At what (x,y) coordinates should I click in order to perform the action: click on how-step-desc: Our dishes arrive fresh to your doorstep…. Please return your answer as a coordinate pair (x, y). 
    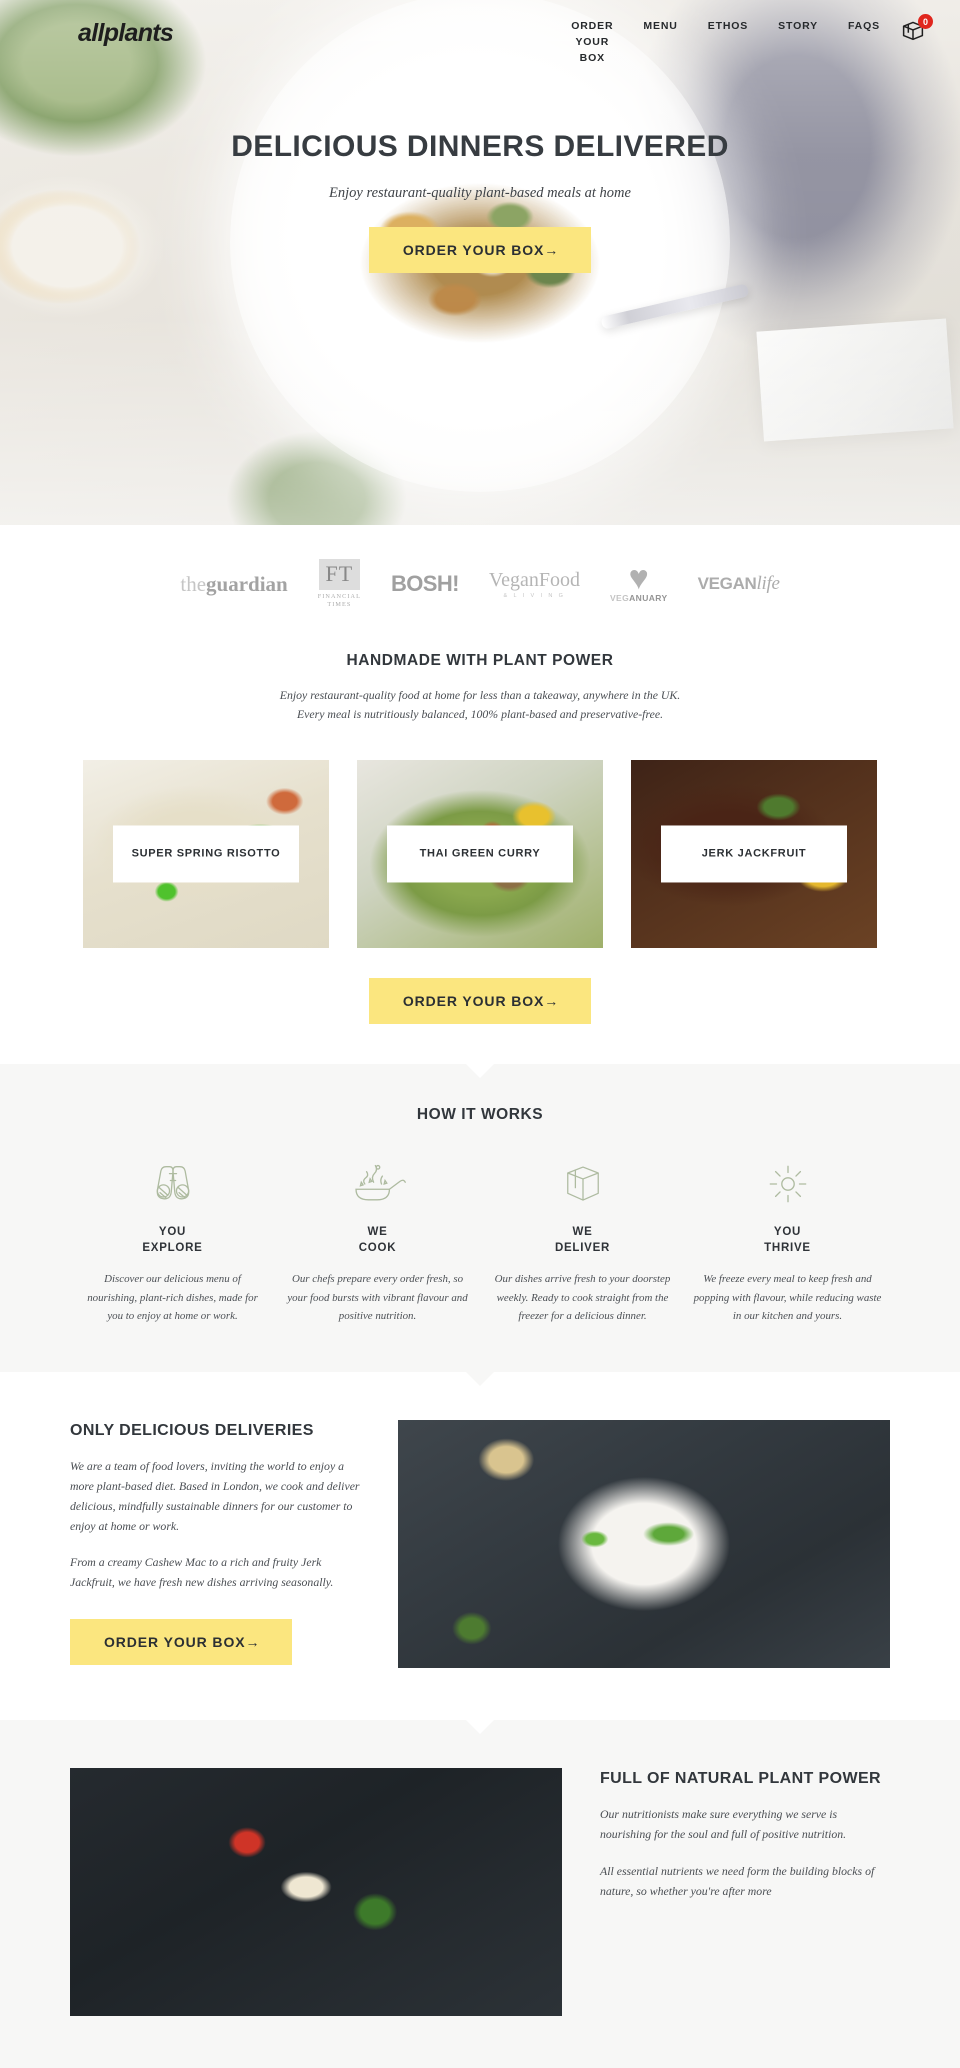
    Looking at the image, I should click on (582, 1297).